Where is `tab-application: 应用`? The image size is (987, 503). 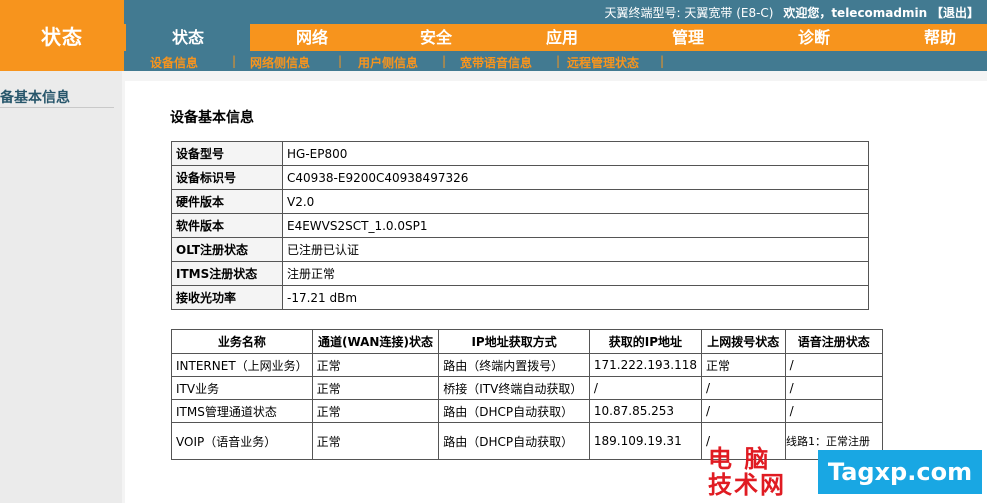 tab-application: 应用 is located at coordinates (562, 37).